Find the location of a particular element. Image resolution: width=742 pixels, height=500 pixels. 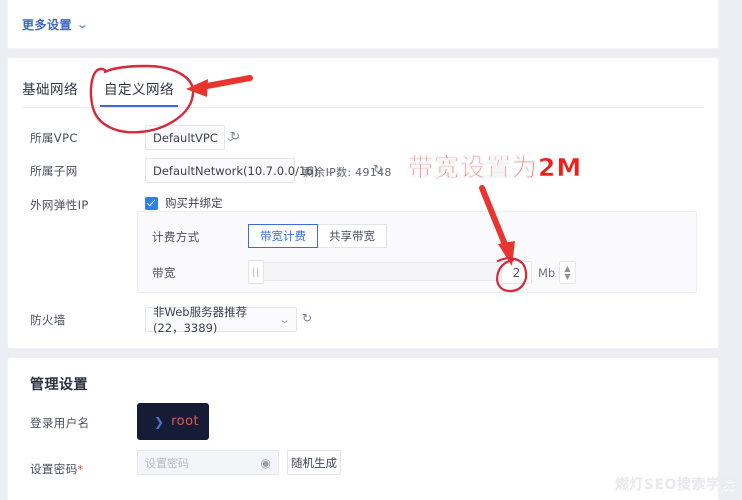

network-tabs: 基础网络 自定义网络 is located at coordinates (100, 92).